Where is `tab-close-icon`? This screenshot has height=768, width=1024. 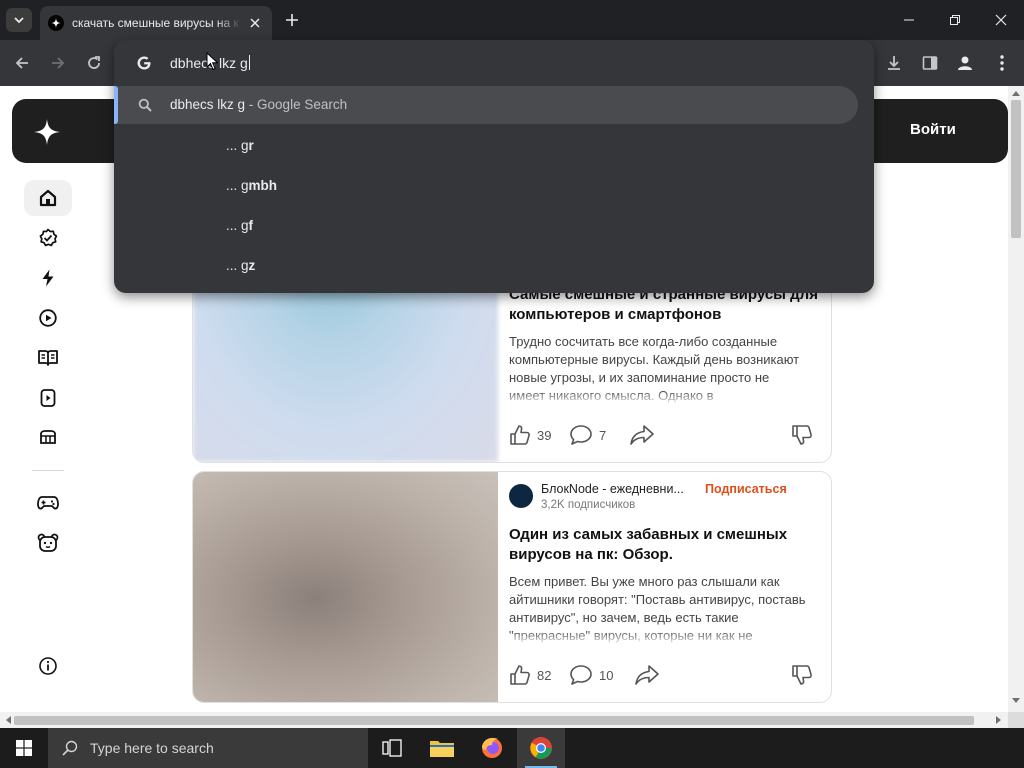
tab-close-icon is located at coordinates (255, 23).